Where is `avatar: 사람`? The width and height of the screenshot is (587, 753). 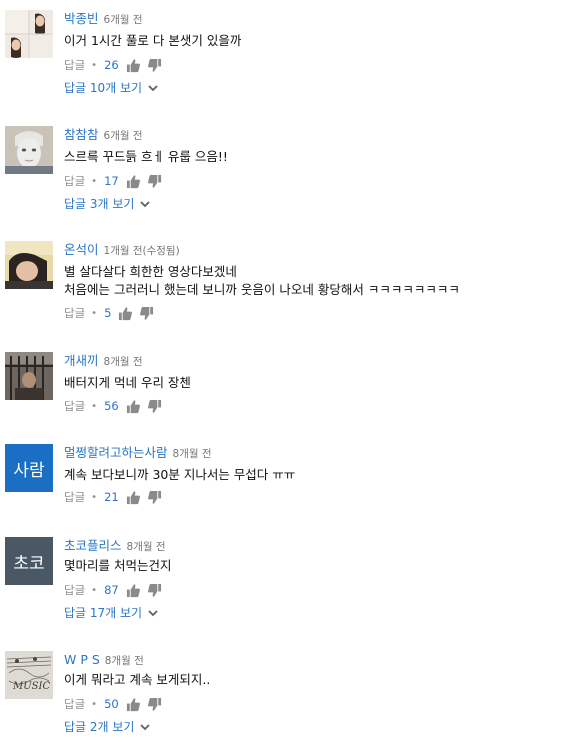 avatar: 사람 is located at coordinates (29, 468).